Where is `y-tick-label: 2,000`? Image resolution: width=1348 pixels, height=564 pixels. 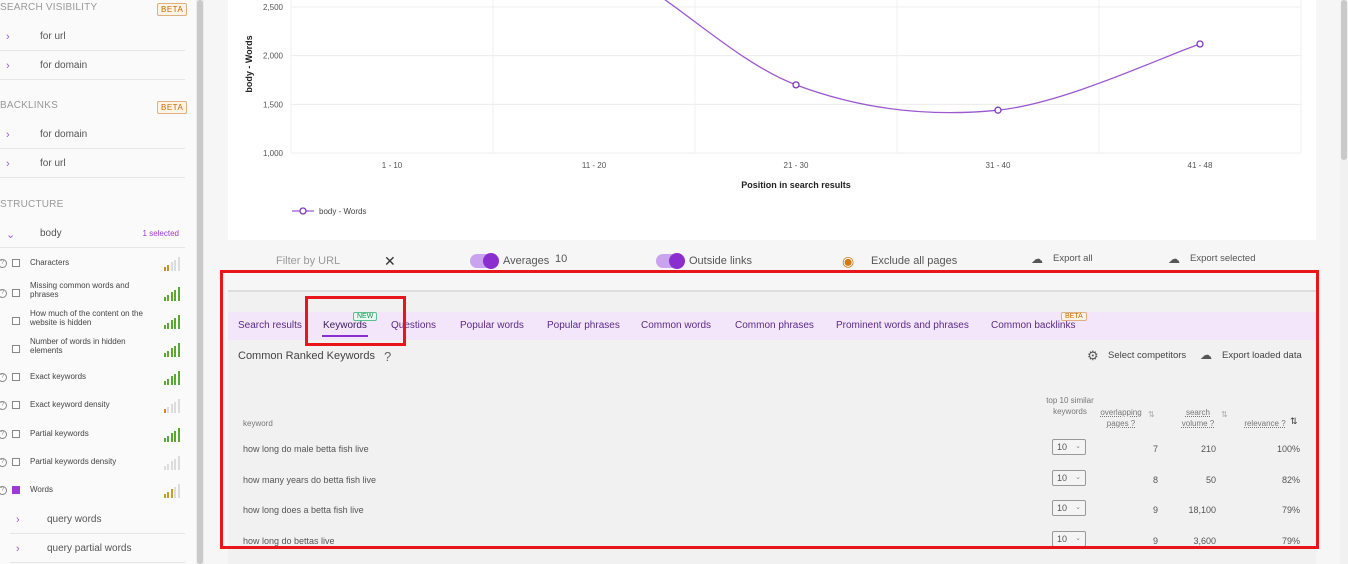
y-tick-label: 2,000 is located at coordinates (273, 56).